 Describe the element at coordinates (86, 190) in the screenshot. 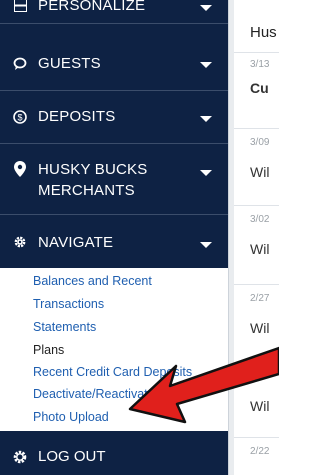

I see `sidebar-item-label-line2: MERCHANTS` at that location.